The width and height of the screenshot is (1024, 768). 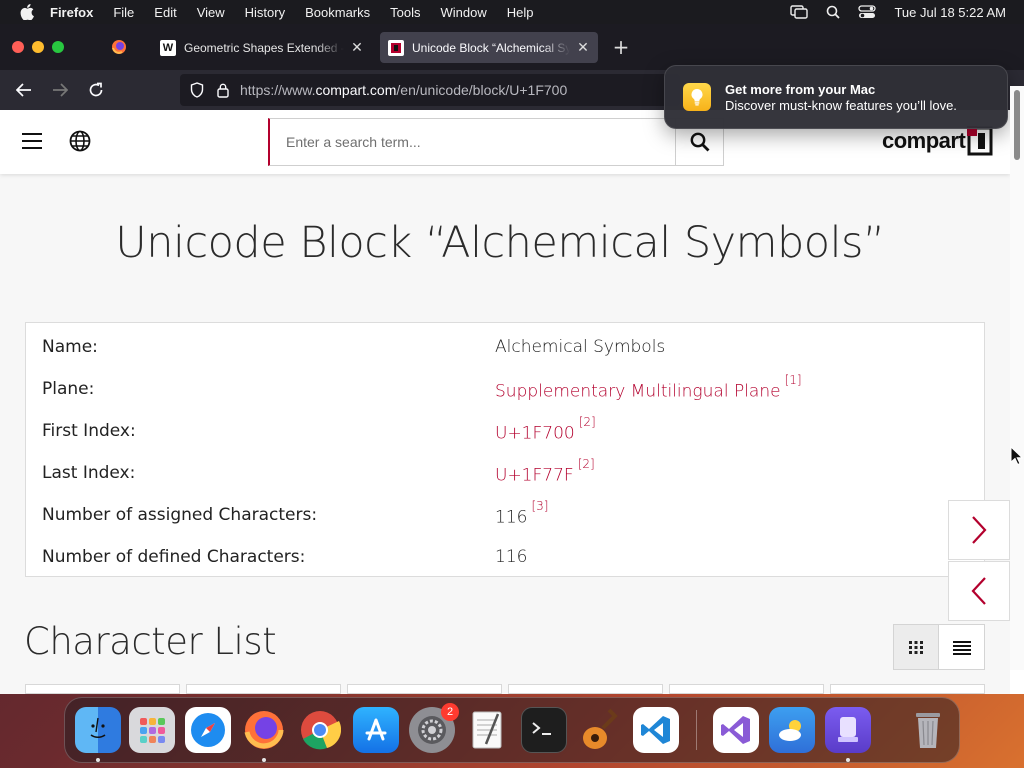 What do you see at coordinates (535, 434) in the screenshot?
I see `first-index-link: U+1F700` at bounding box center [535, 434].